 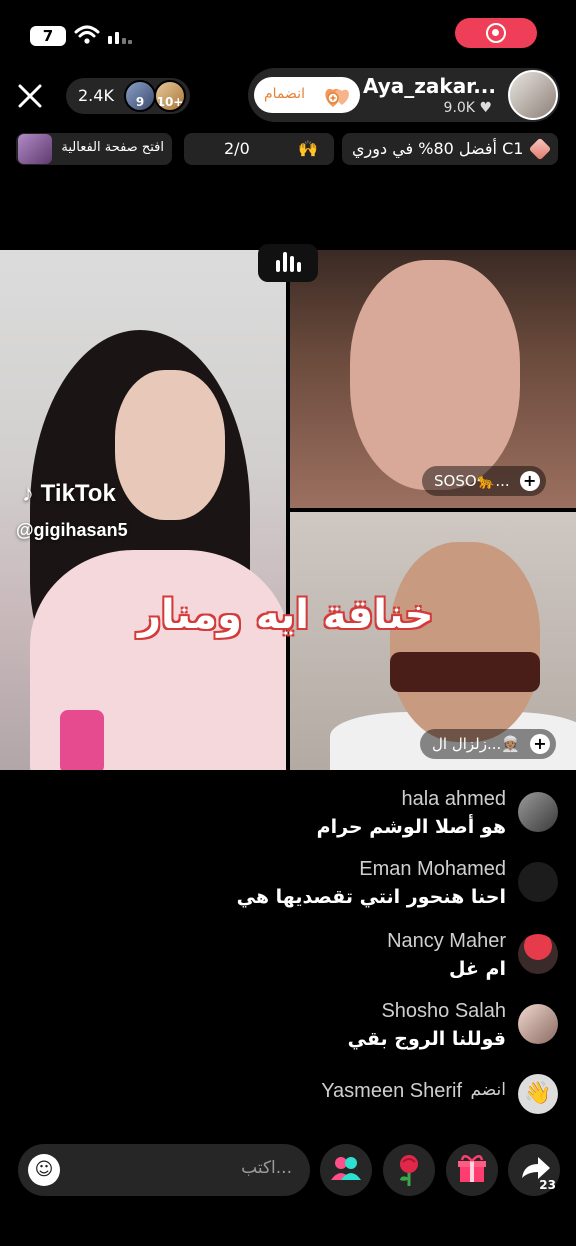 I want to click on guest-name-tag: SOSO🐆... +, so click(x=484, y=481).